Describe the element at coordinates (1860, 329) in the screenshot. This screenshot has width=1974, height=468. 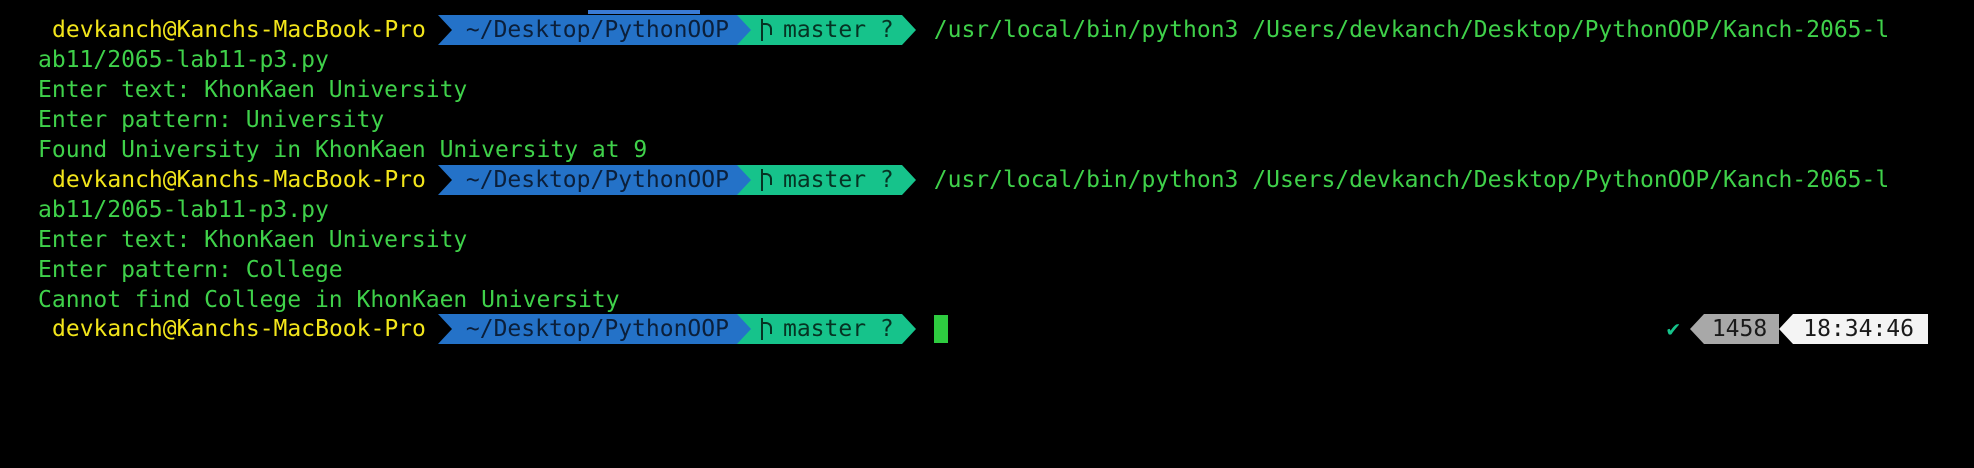
I see `clock-time: 18:34:46` at that location.